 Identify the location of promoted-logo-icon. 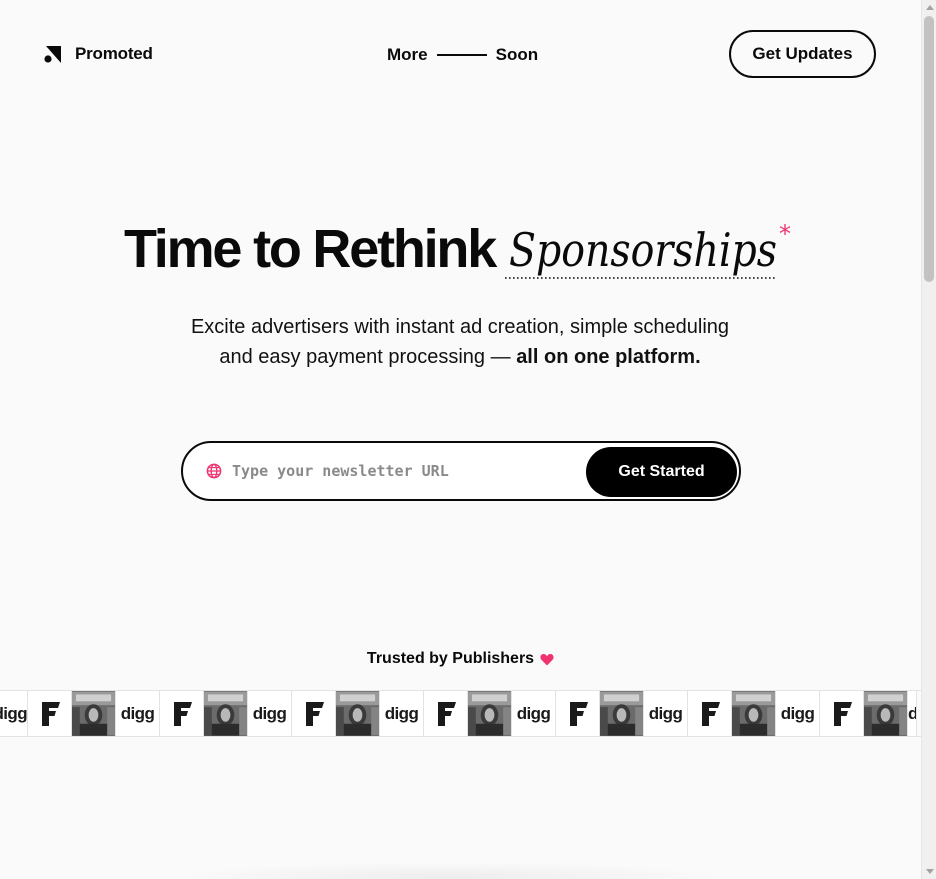
(52, 54).